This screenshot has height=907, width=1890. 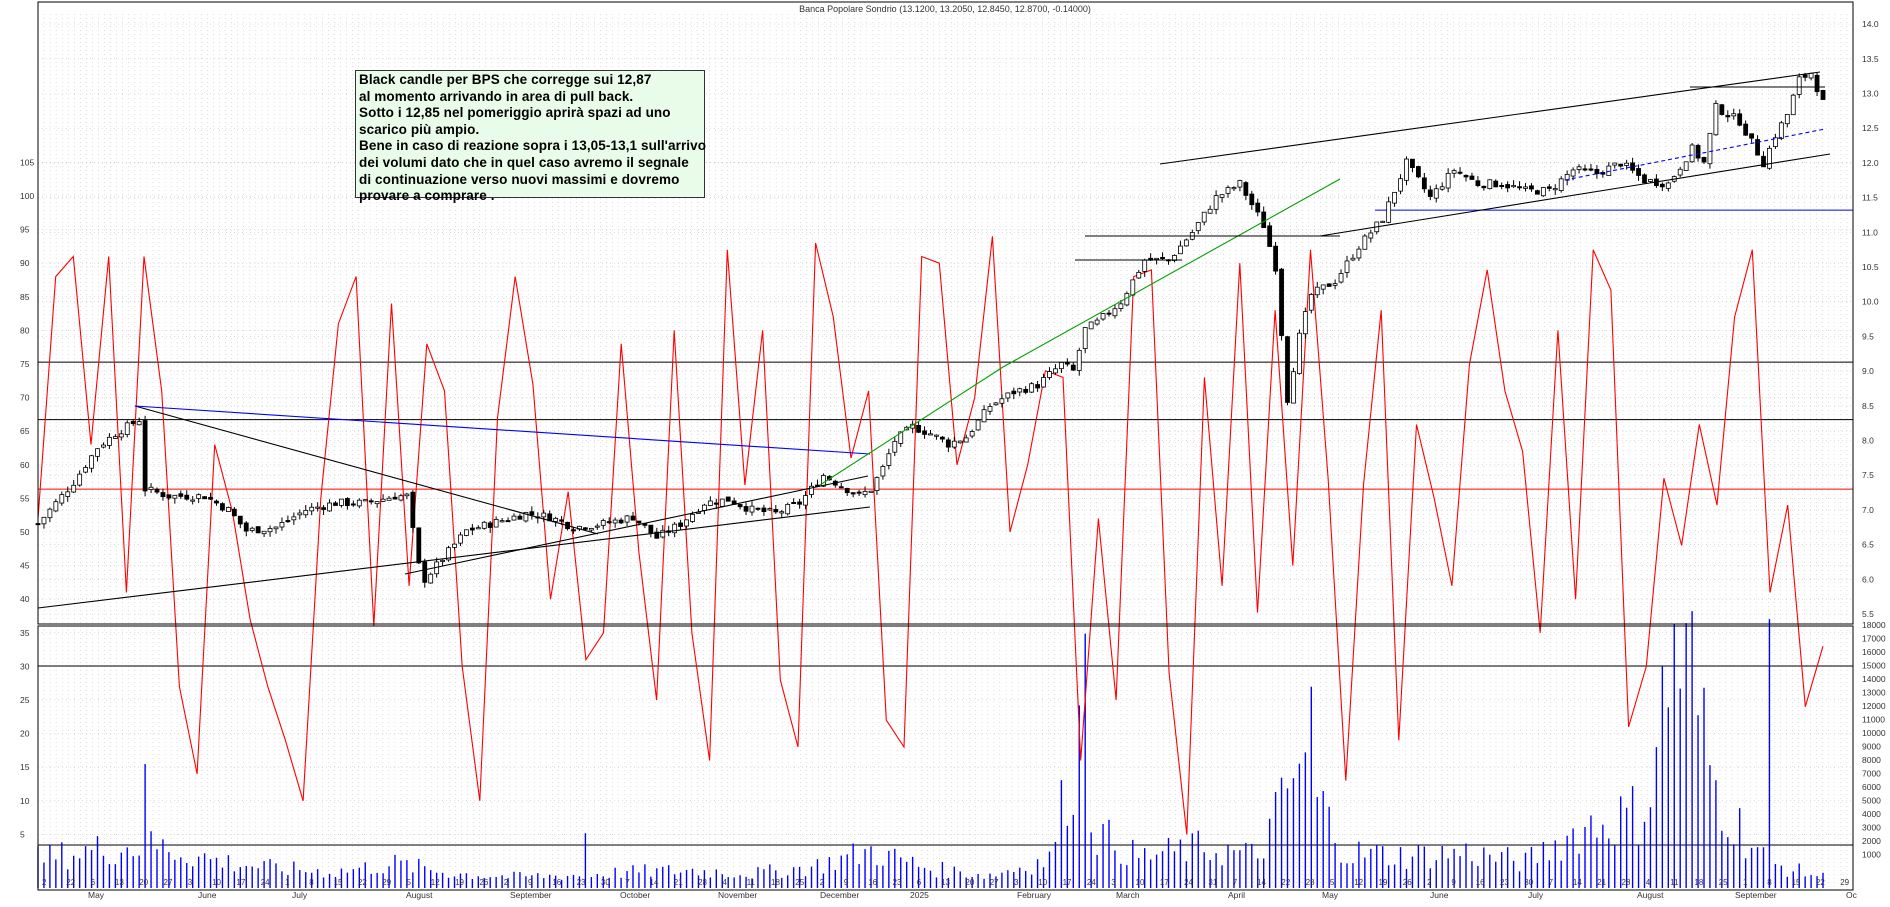 What do you see at coordinates (25, 566) in the screenshot?
I see `osc-tick-label: 45` at bounding box center [25, 566].